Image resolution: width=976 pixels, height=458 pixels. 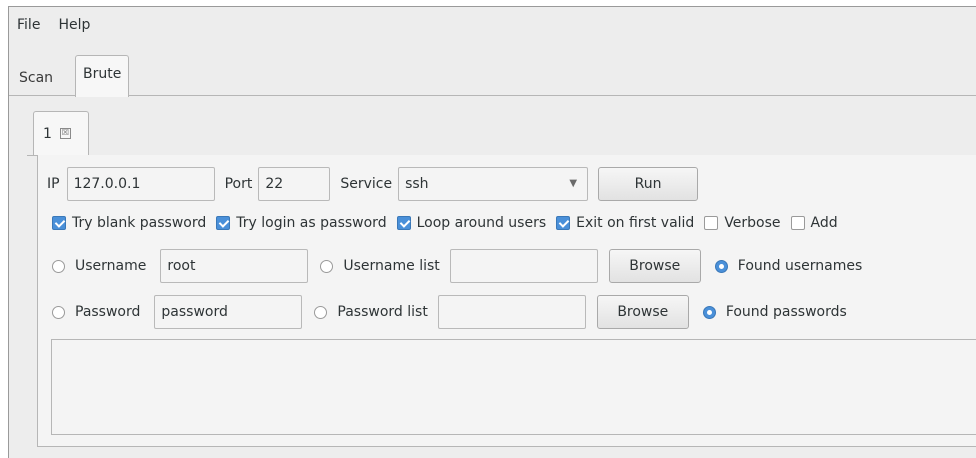 What do you see at coordinates (800, 266) in the screenshot?
I see `found-usernames-label: Found usernames` at bounding box center [800, 266].